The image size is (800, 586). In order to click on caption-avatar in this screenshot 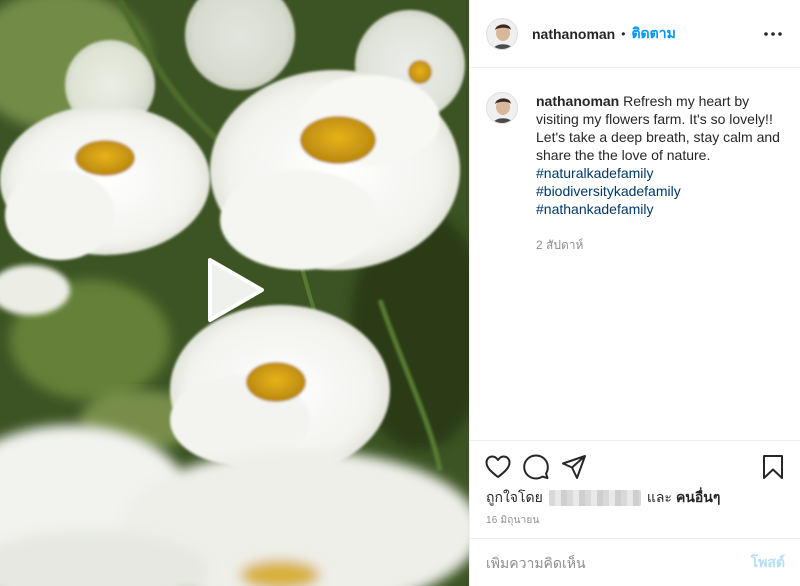, I will do `click(502, 108)`.